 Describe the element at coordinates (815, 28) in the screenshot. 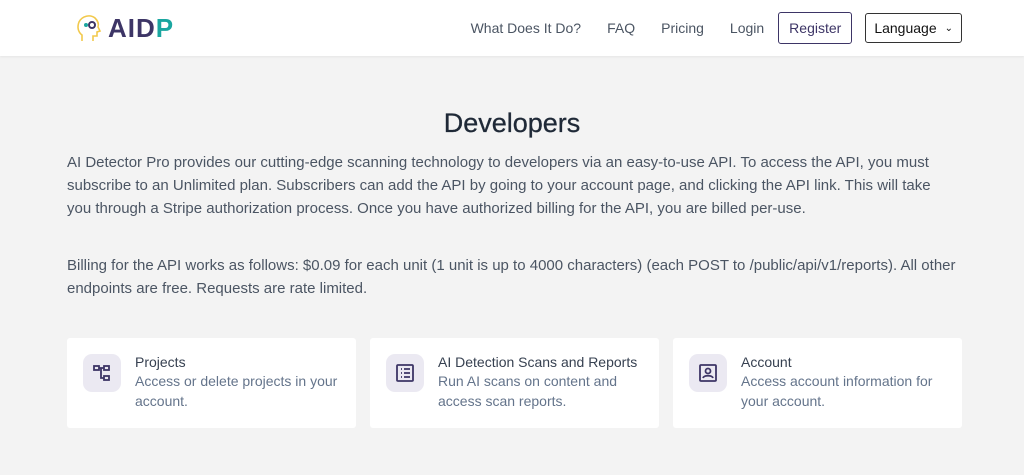

I see `register-button: Register` at that location.